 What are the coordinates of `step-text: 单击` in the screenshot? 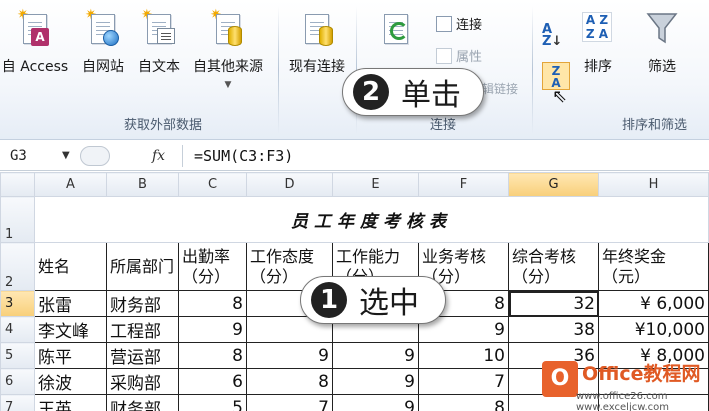 It's located at (431, 95).